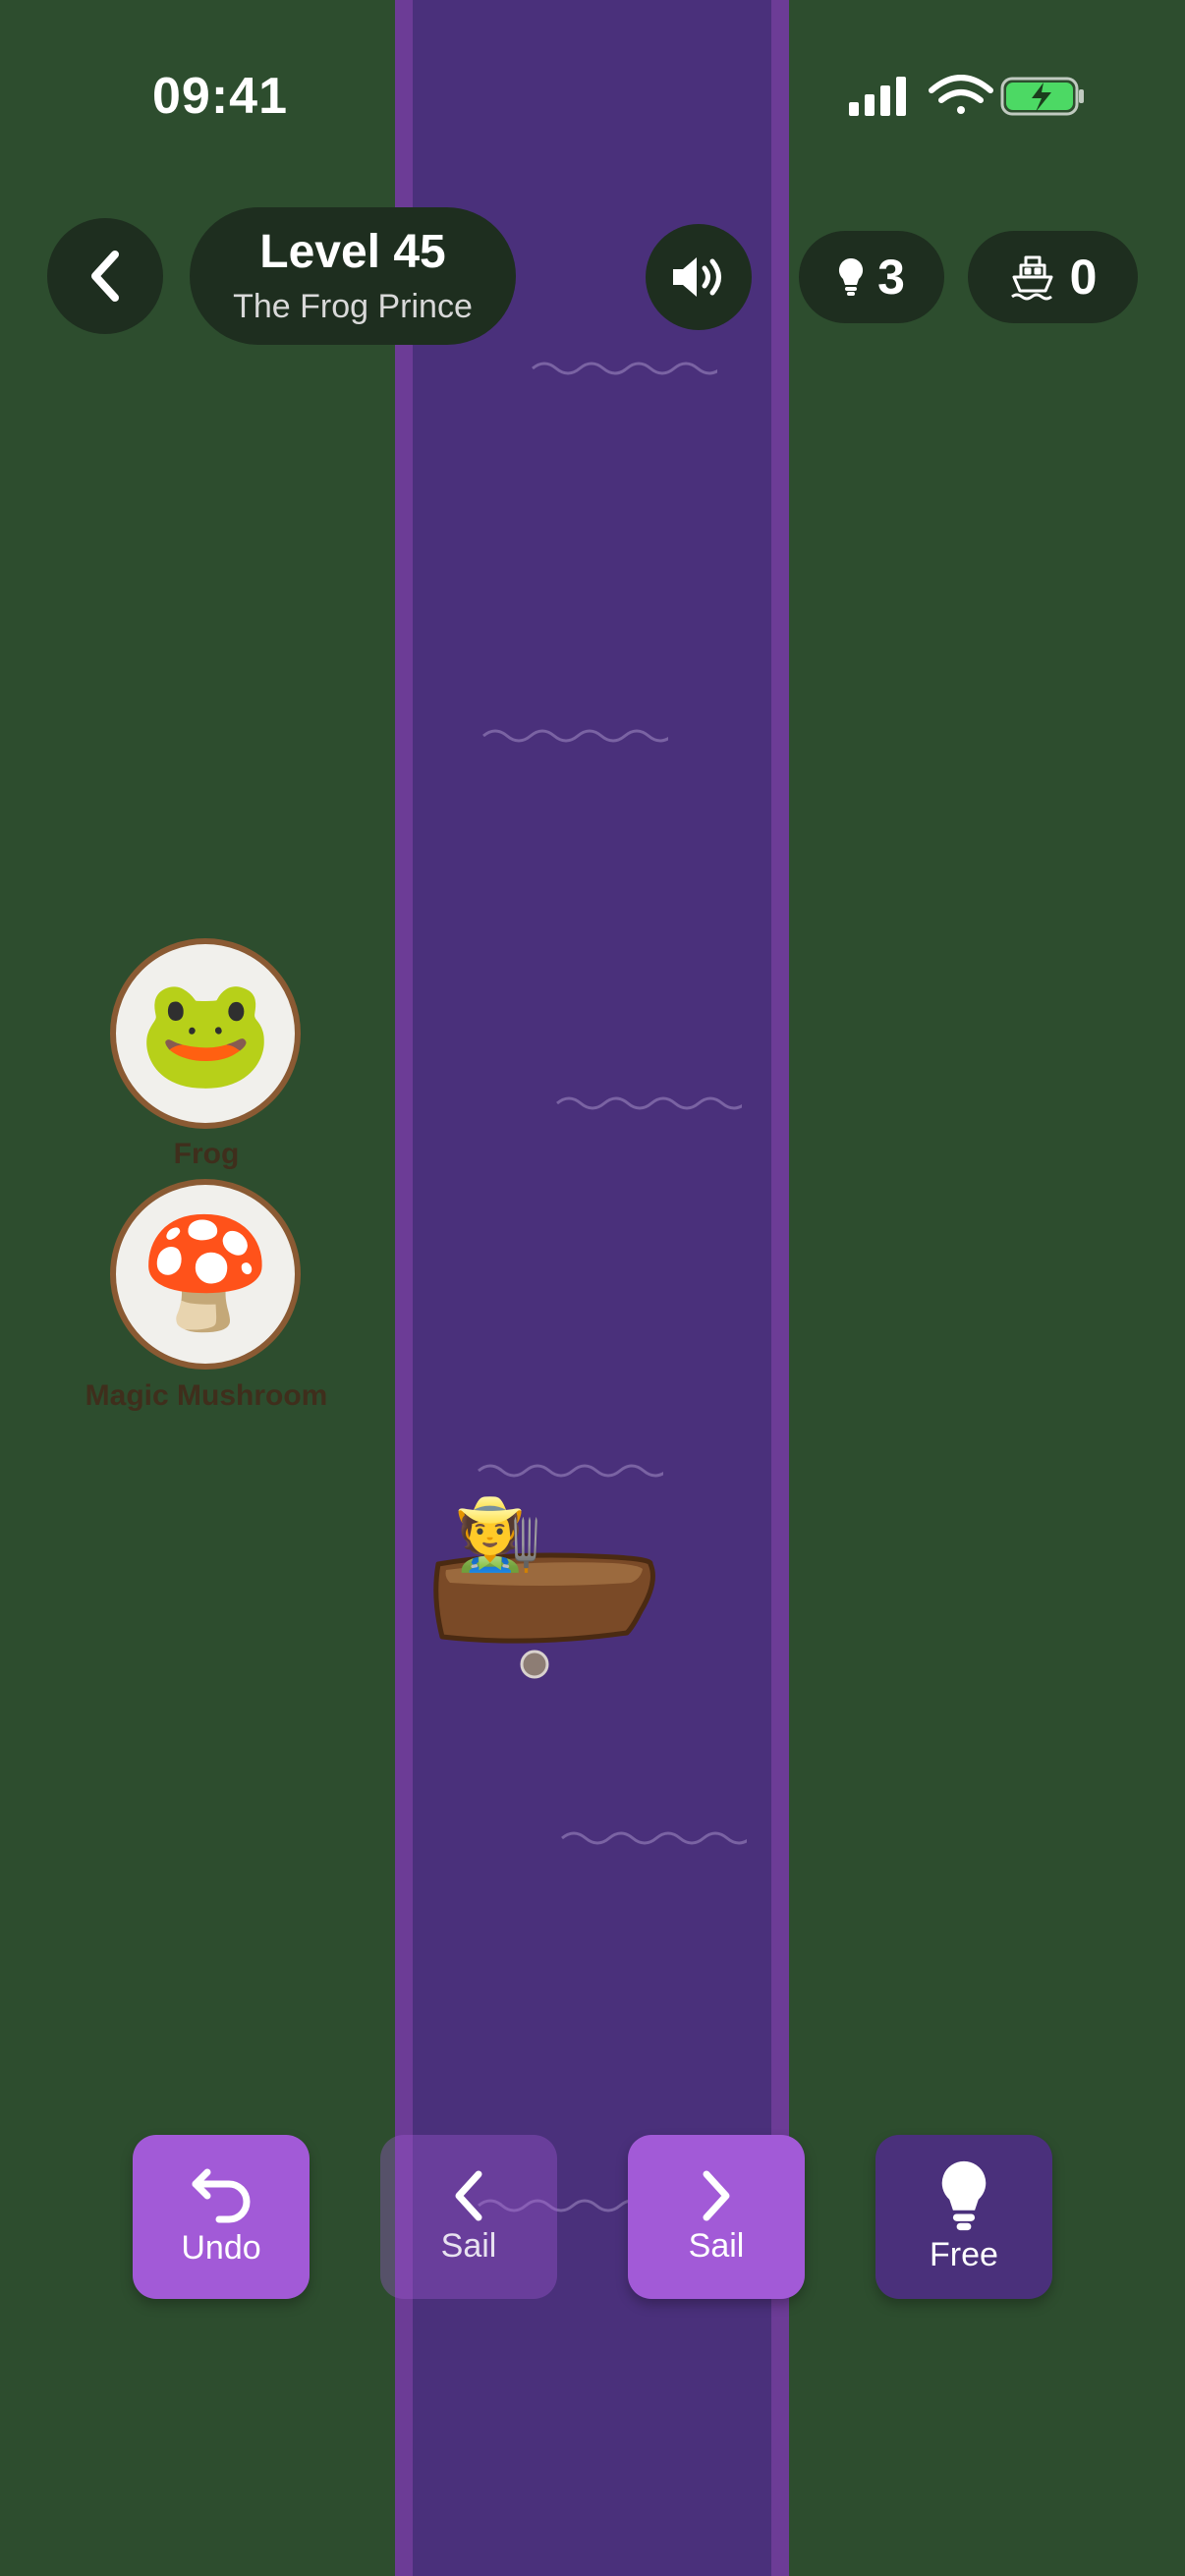  Describe the element at coordinates (207, 1154) in the screenshot. I see `bank-item-label: Frog` at that location.